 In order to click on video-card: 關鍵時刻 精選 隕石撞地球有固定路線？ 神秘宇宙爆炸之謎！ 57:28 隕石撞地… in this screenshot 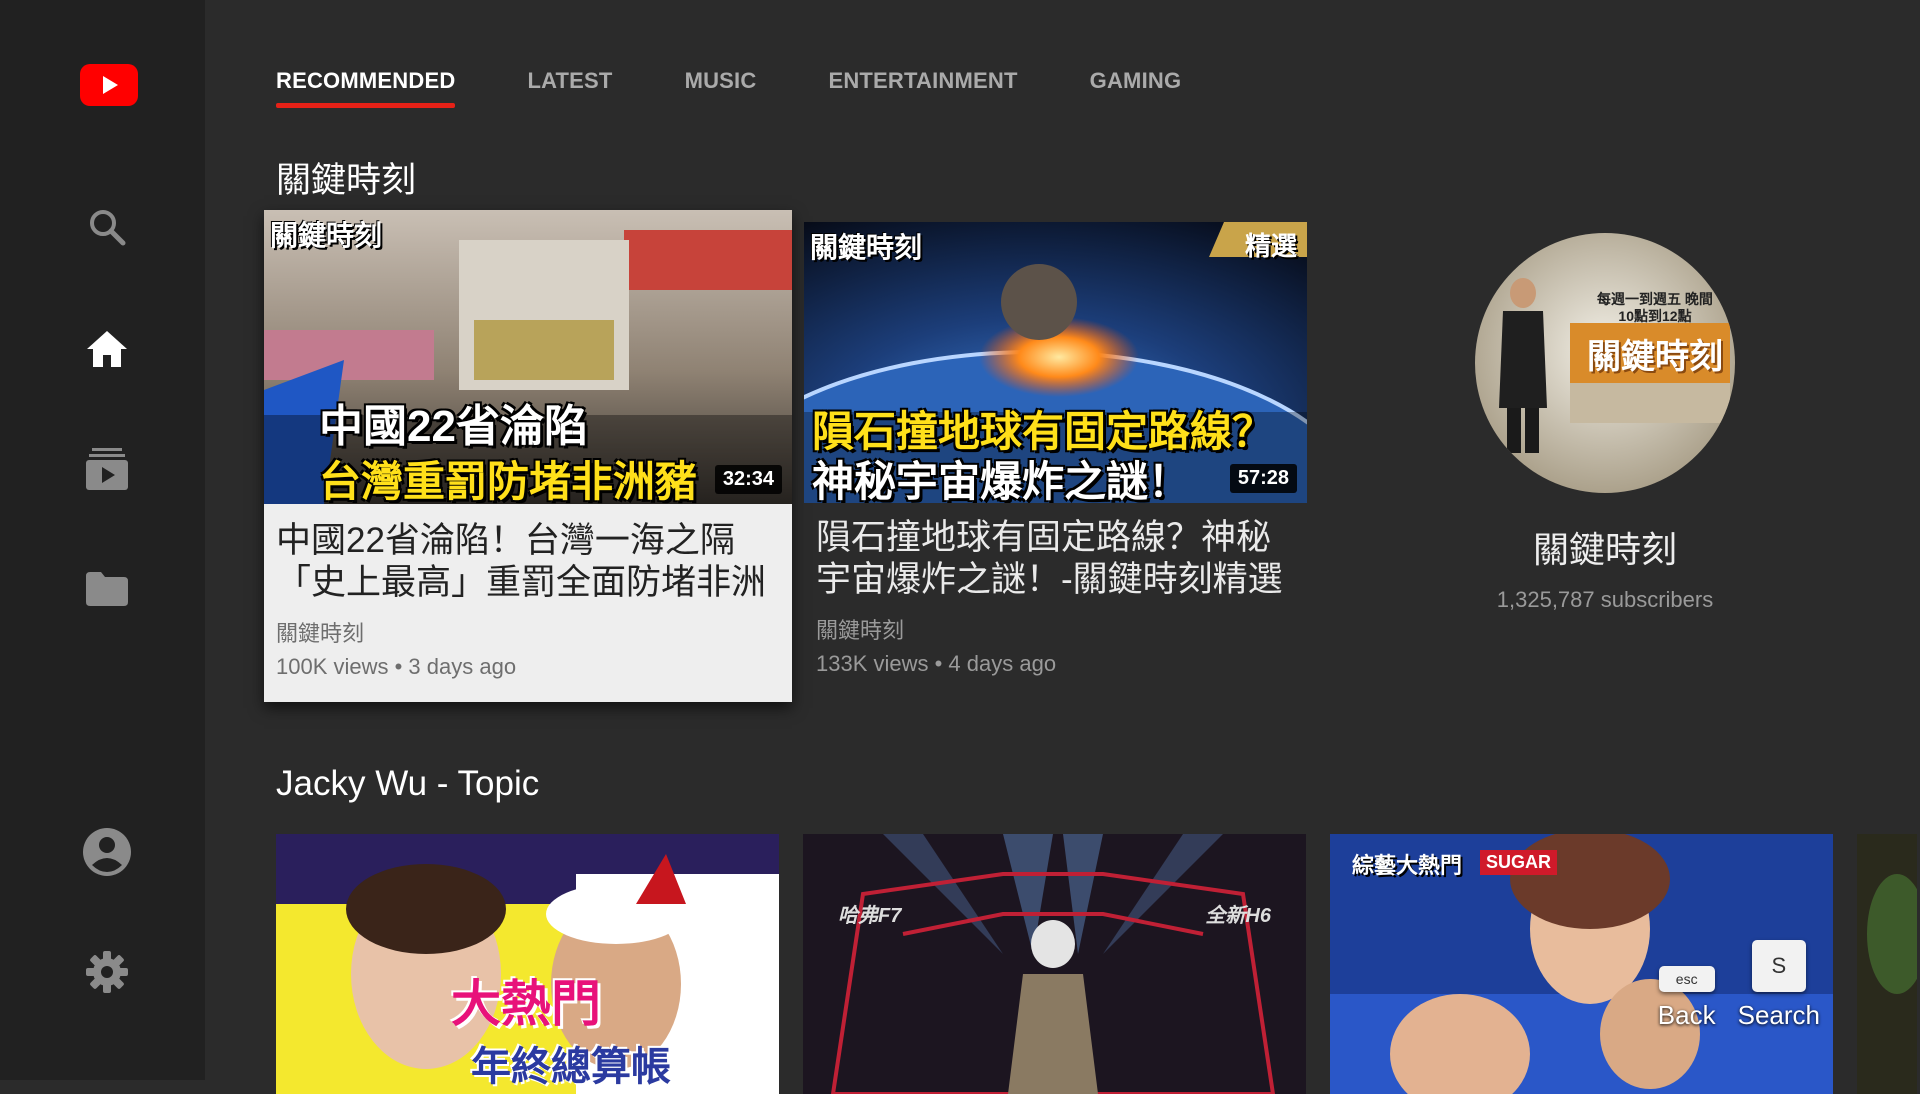, I will do `click(1055, 457)`.